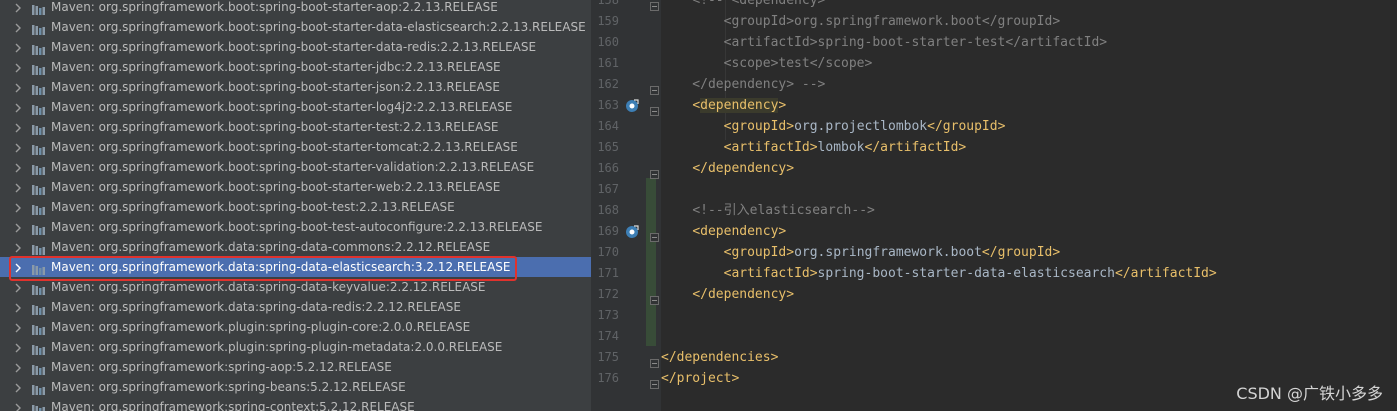 The width and height of the screenshot is (1397, 411). Describe the element at coordinates (888, 252) in the screenshot. I see `code-text: org.springframework.boot` at that location.